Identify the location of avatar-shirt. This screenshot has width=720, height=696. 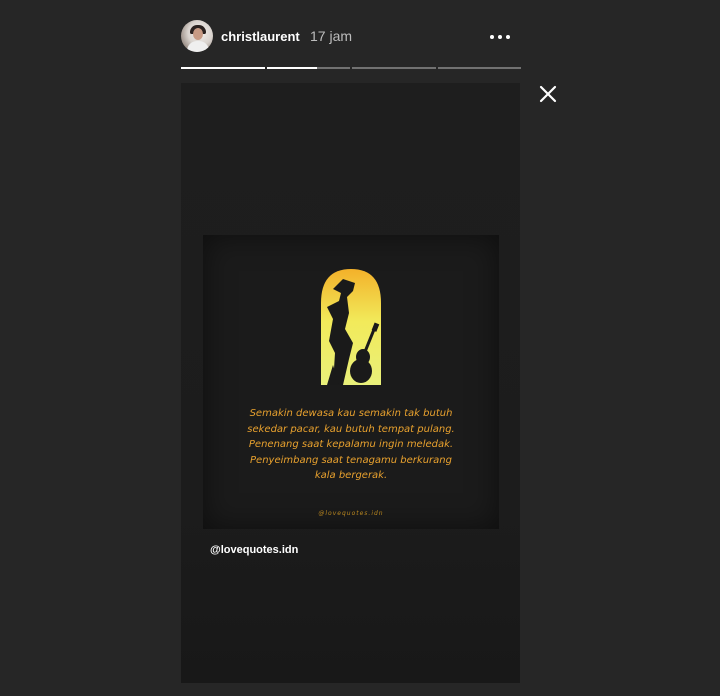
(198, 46).